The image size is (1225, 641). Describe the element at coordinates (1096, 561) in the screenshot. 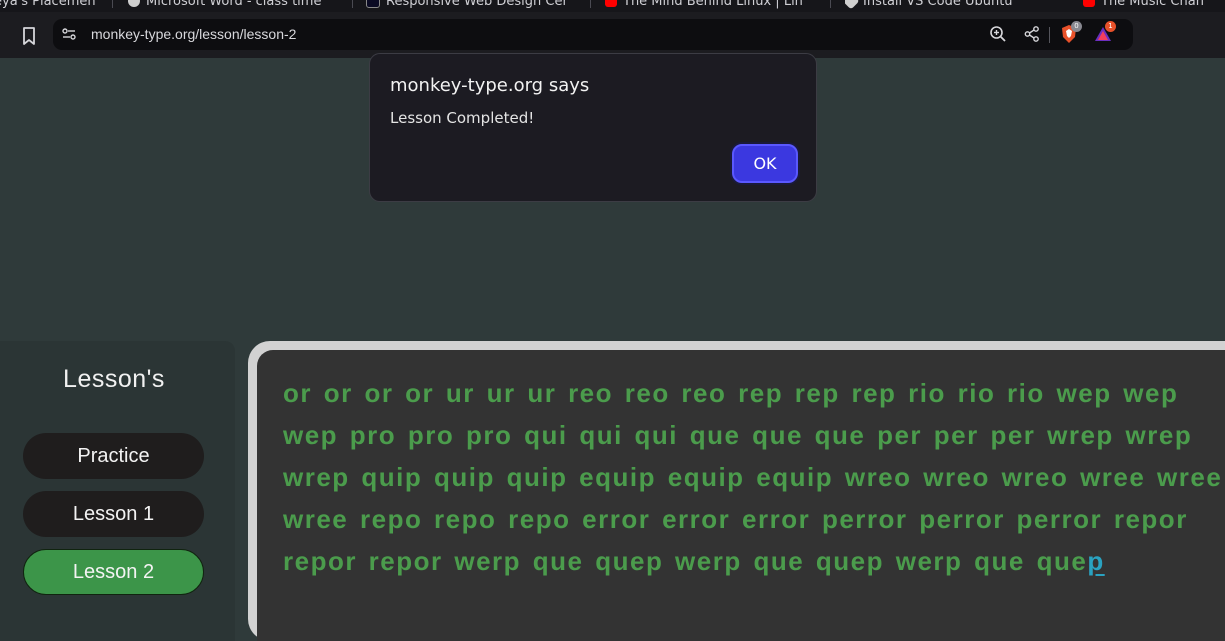

I see `cursor-char: p` at that location.